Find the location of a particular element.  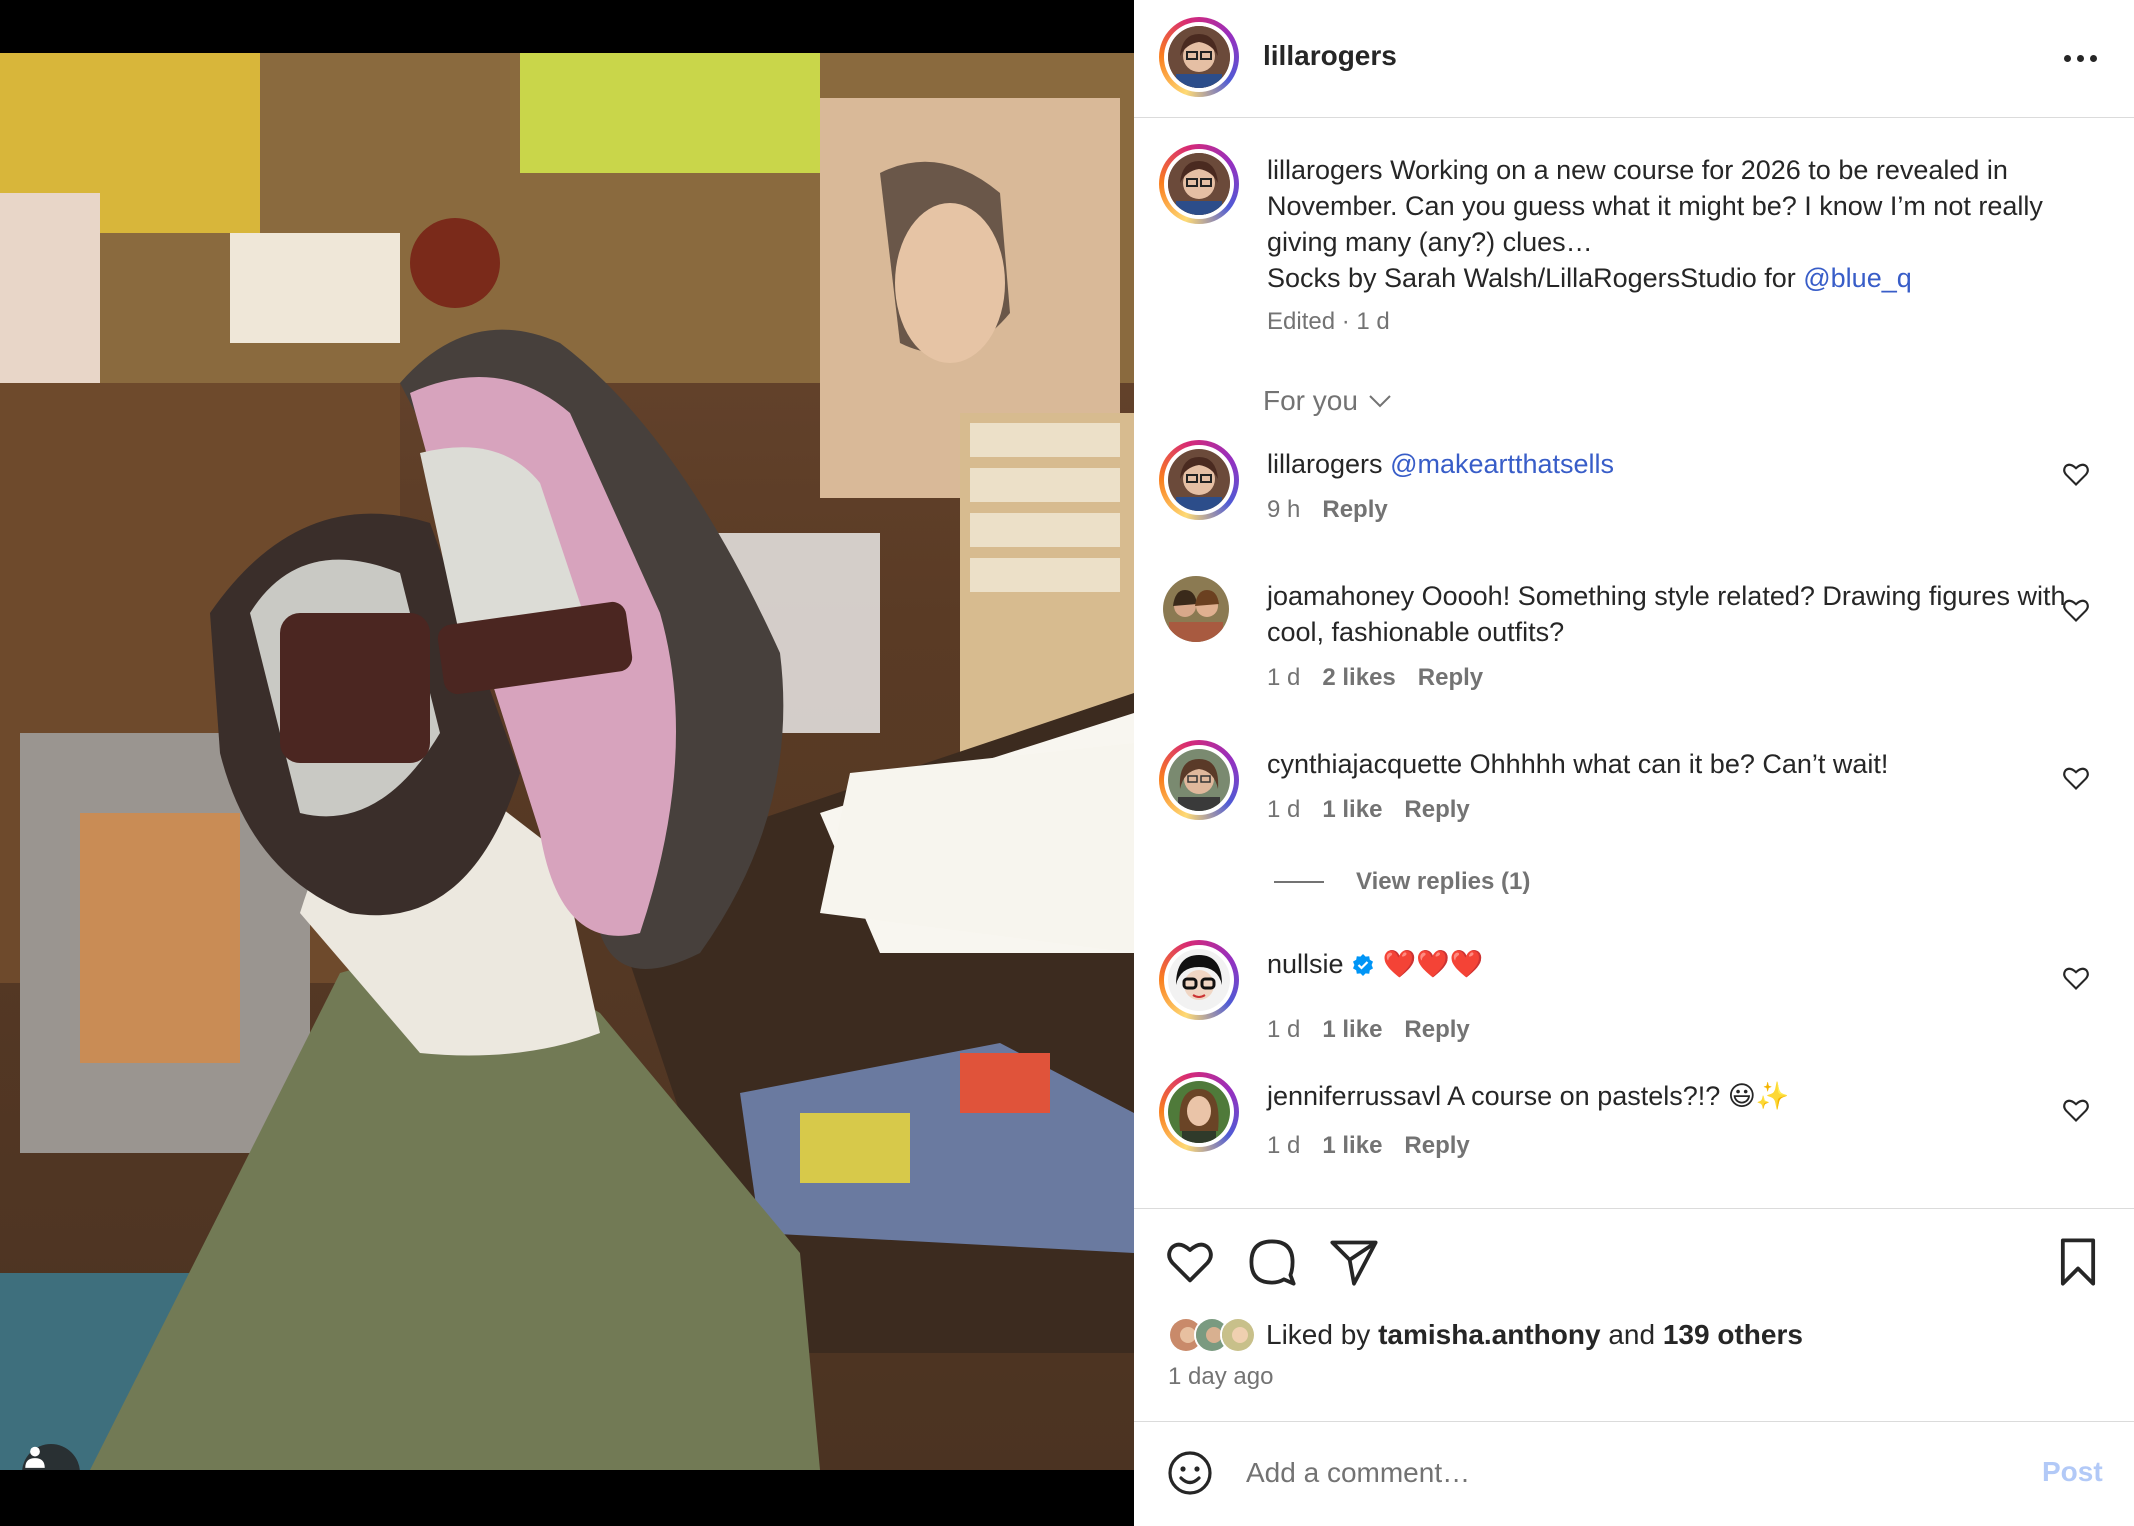

caption-meta: Edited · 1 d is located at coordinates (1328, 321).